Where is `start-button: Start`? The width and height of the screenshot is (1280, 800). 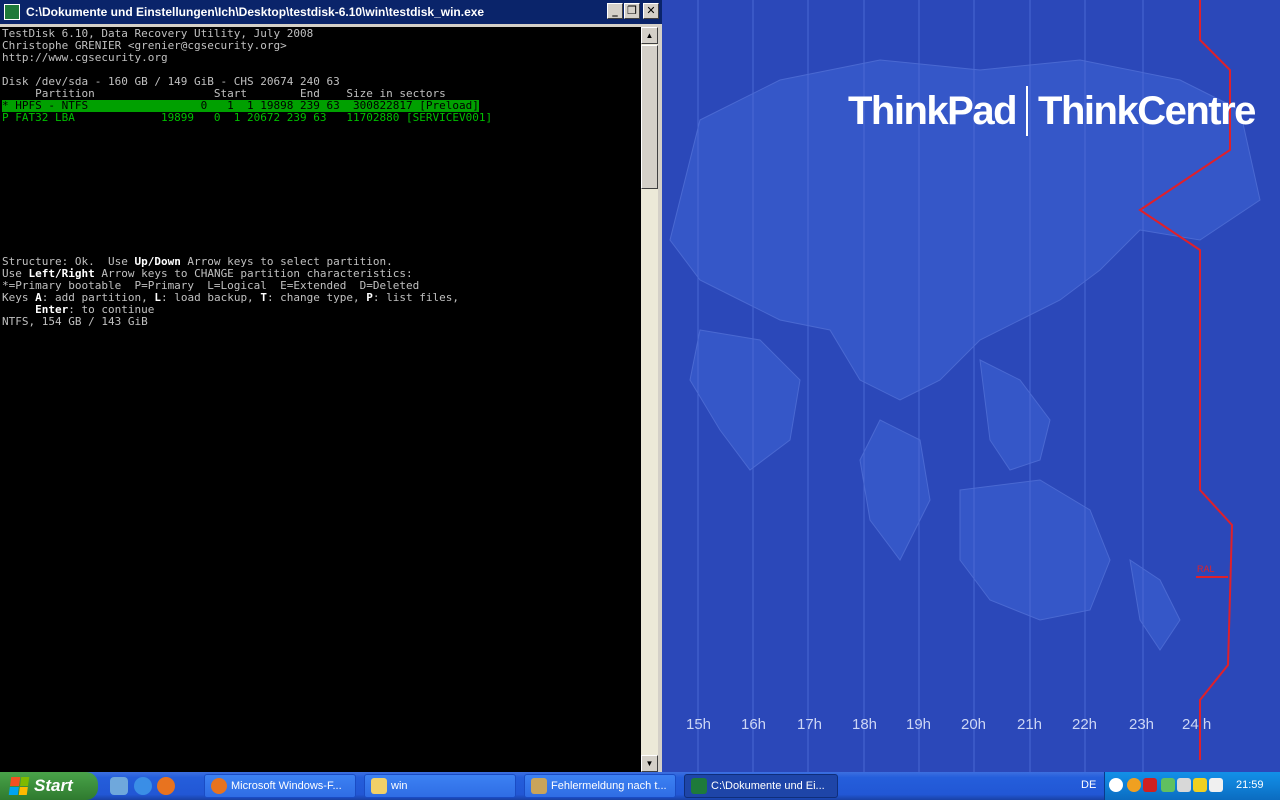
start-button: Start is located at coordinates (49, 786).